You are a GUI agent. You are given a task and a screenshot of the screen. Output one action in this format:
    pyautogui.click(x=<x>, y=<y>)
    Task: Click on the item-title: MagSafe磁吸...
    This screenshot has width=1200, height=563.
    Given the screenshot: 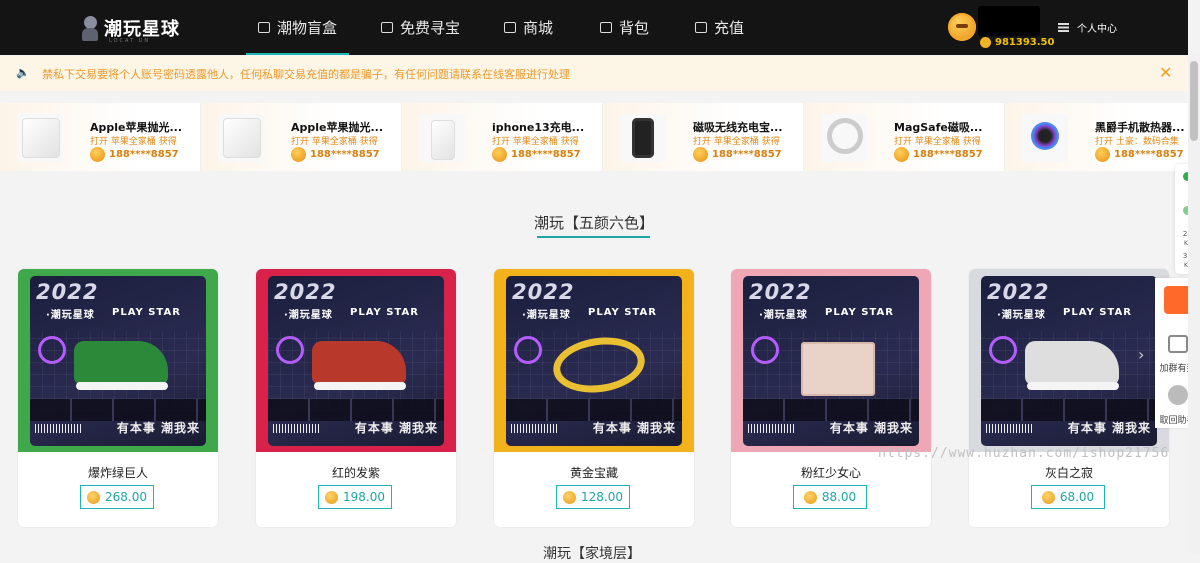 What is the action you would take?
    pyautogui.click(x=938, y=127)
    